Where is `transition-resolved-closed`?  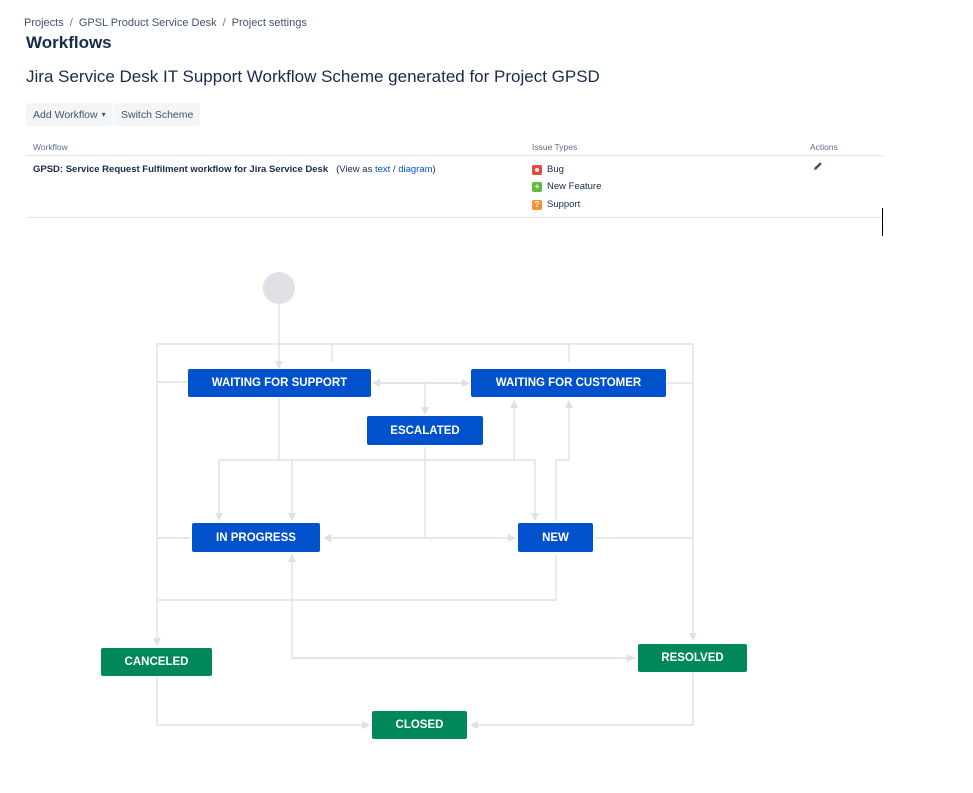 transition-resolved-closed is located at coordinates (582, 701).